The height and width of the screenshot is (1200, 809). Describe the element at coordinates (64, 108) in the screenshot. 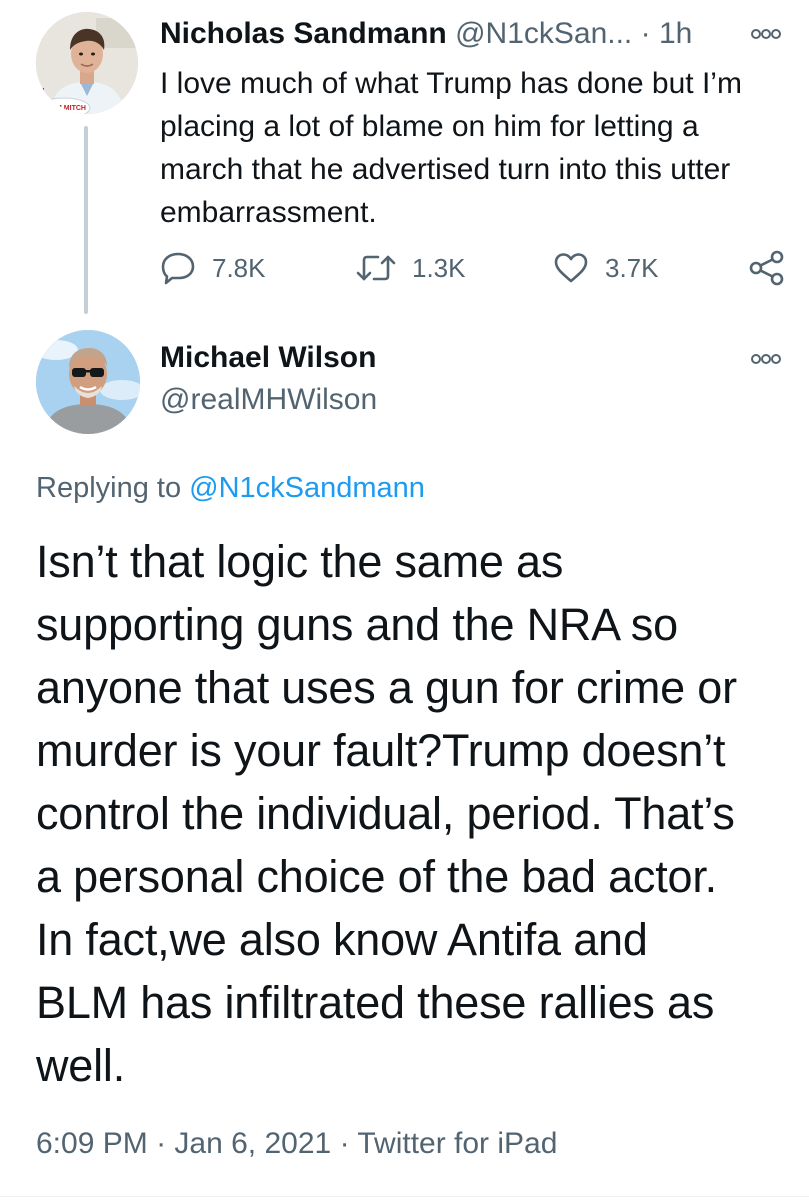

I see `avatar-badge-text: TEAM MITCH` at that location.